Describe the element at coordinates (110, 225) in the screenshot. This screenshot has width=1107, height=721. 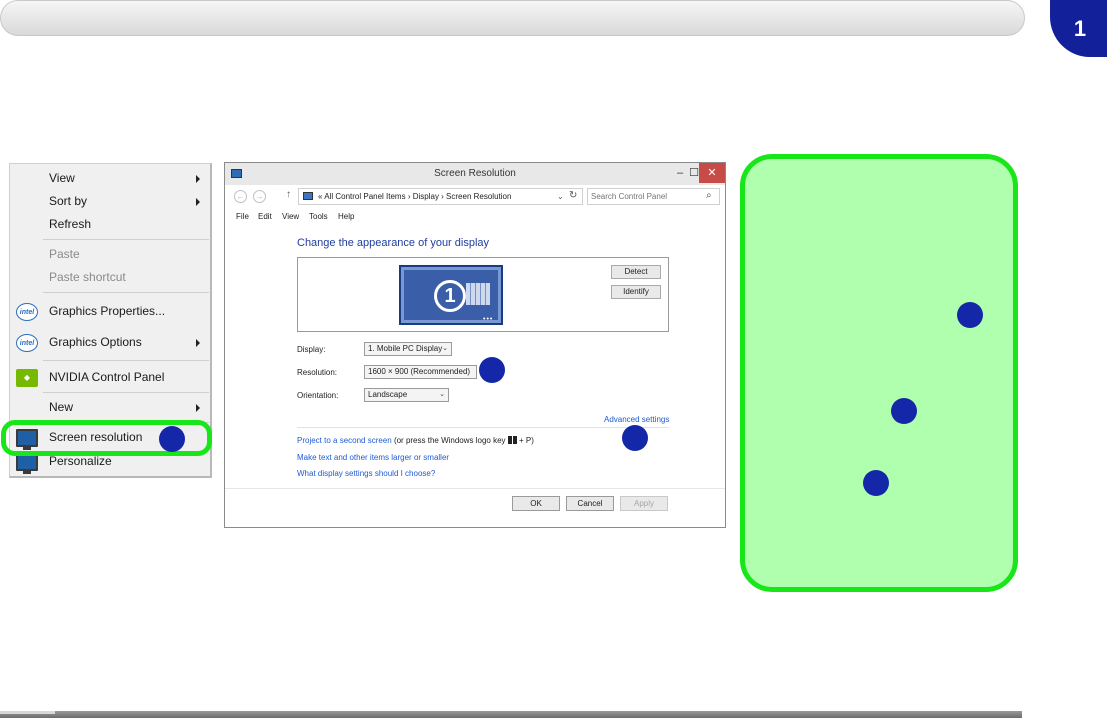
I see `menu-item-refresh: Refresh` at that location.